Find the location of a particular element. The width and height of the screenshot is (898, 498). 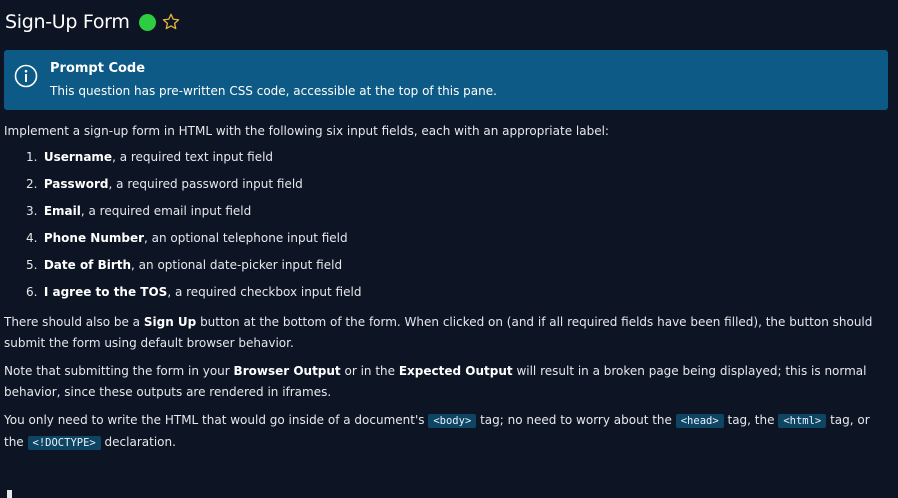

code-doctype-tag: <!DOCTYPE> is located at coordinates (64, 443).